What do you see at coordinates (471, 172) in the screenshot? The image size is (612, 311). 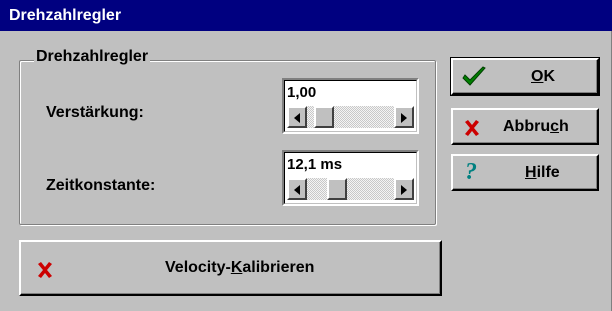 I see `question-icon: ?` at bounding box center [471, 172].